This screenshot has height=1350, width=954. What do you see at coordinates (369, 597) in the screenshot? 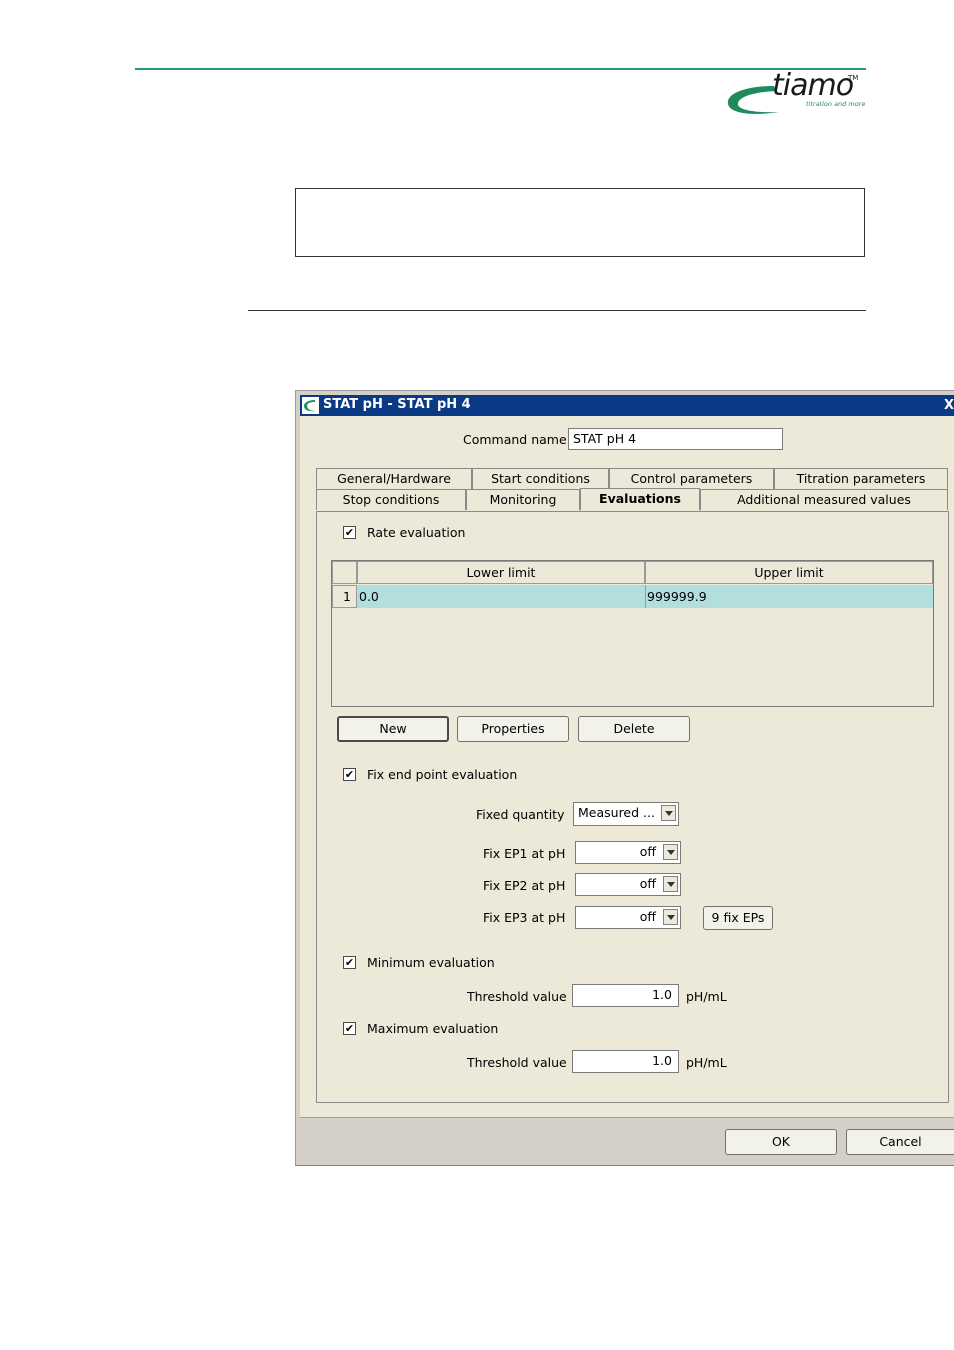
I see `cell-lower-limit: 0.0` at bounding box center [369, 597].